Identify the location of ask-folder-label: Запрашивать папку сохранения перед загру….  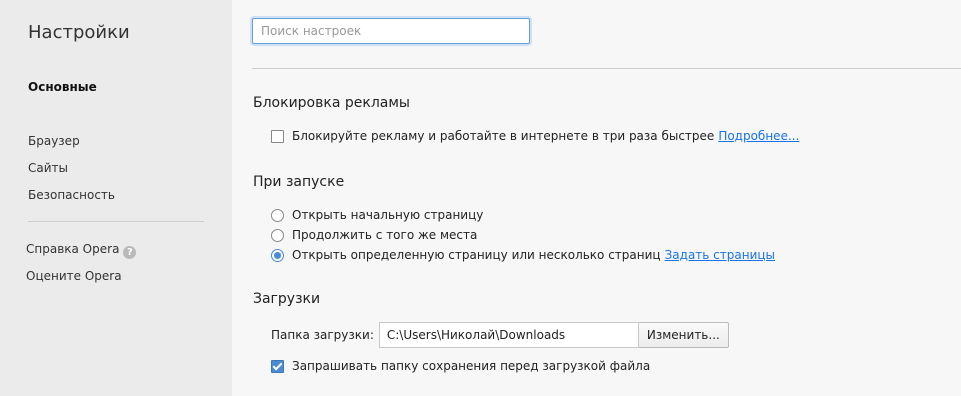
(471, 366).